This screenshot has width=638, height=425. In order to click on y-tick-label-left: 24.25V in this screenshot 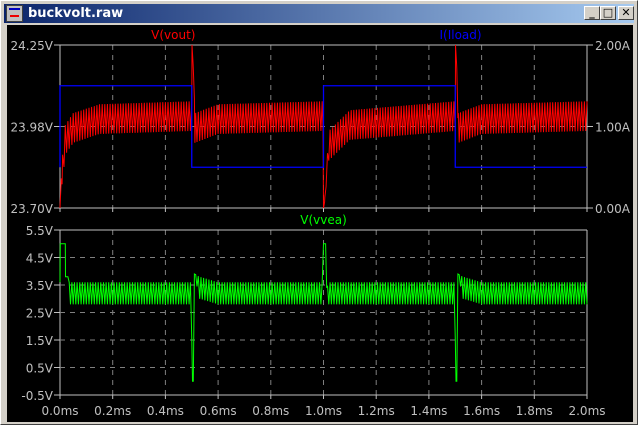, I will do `click(31, 46)`.